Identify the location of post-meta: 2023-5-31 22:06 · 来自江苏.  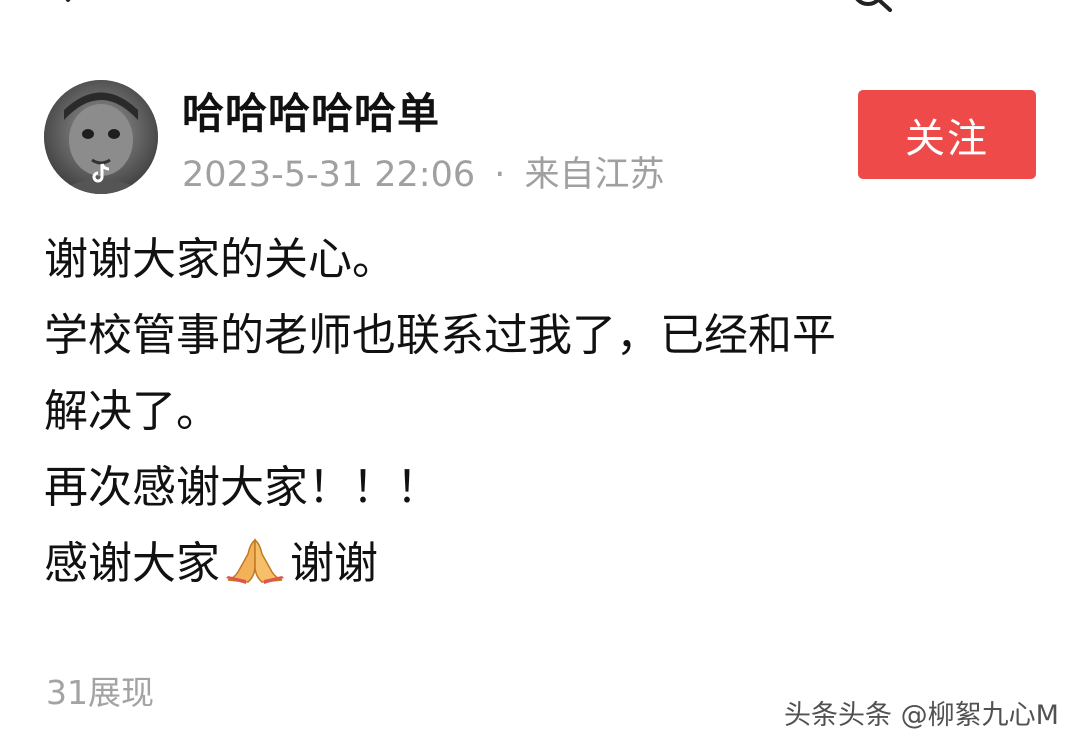
(423, 171).